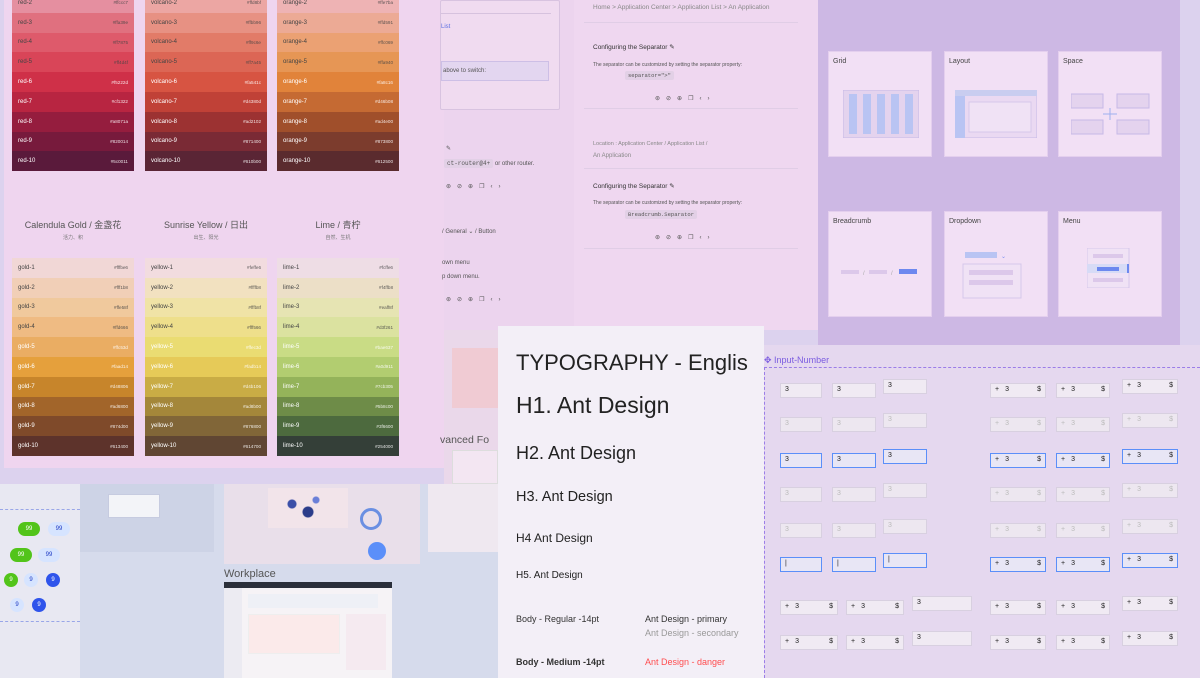 This screenshot has width=1200, height=678. Describe the element at coordinates (206, 161) in the screenshot. I see `color-swatch: volcano-10 #610b00` at that location.